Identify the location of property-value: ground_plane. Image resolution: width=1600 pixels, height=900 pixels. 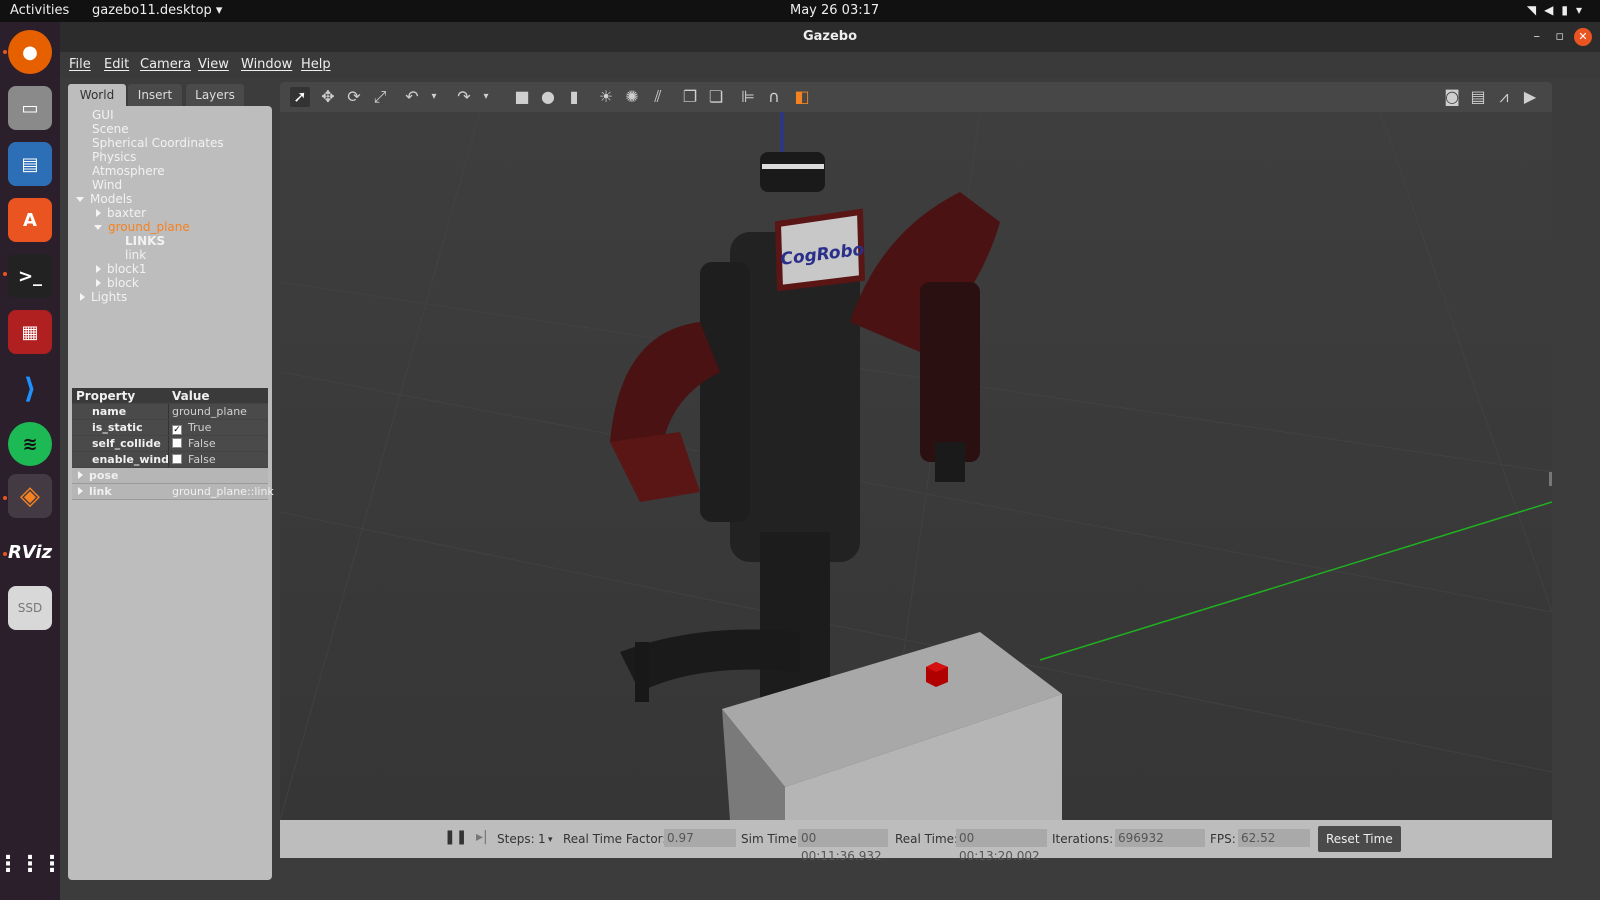
(209, 411).